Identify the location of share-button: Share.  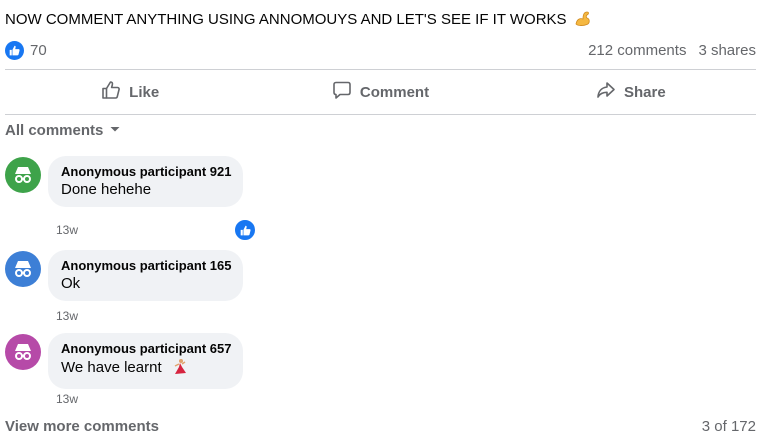
(631, 92).